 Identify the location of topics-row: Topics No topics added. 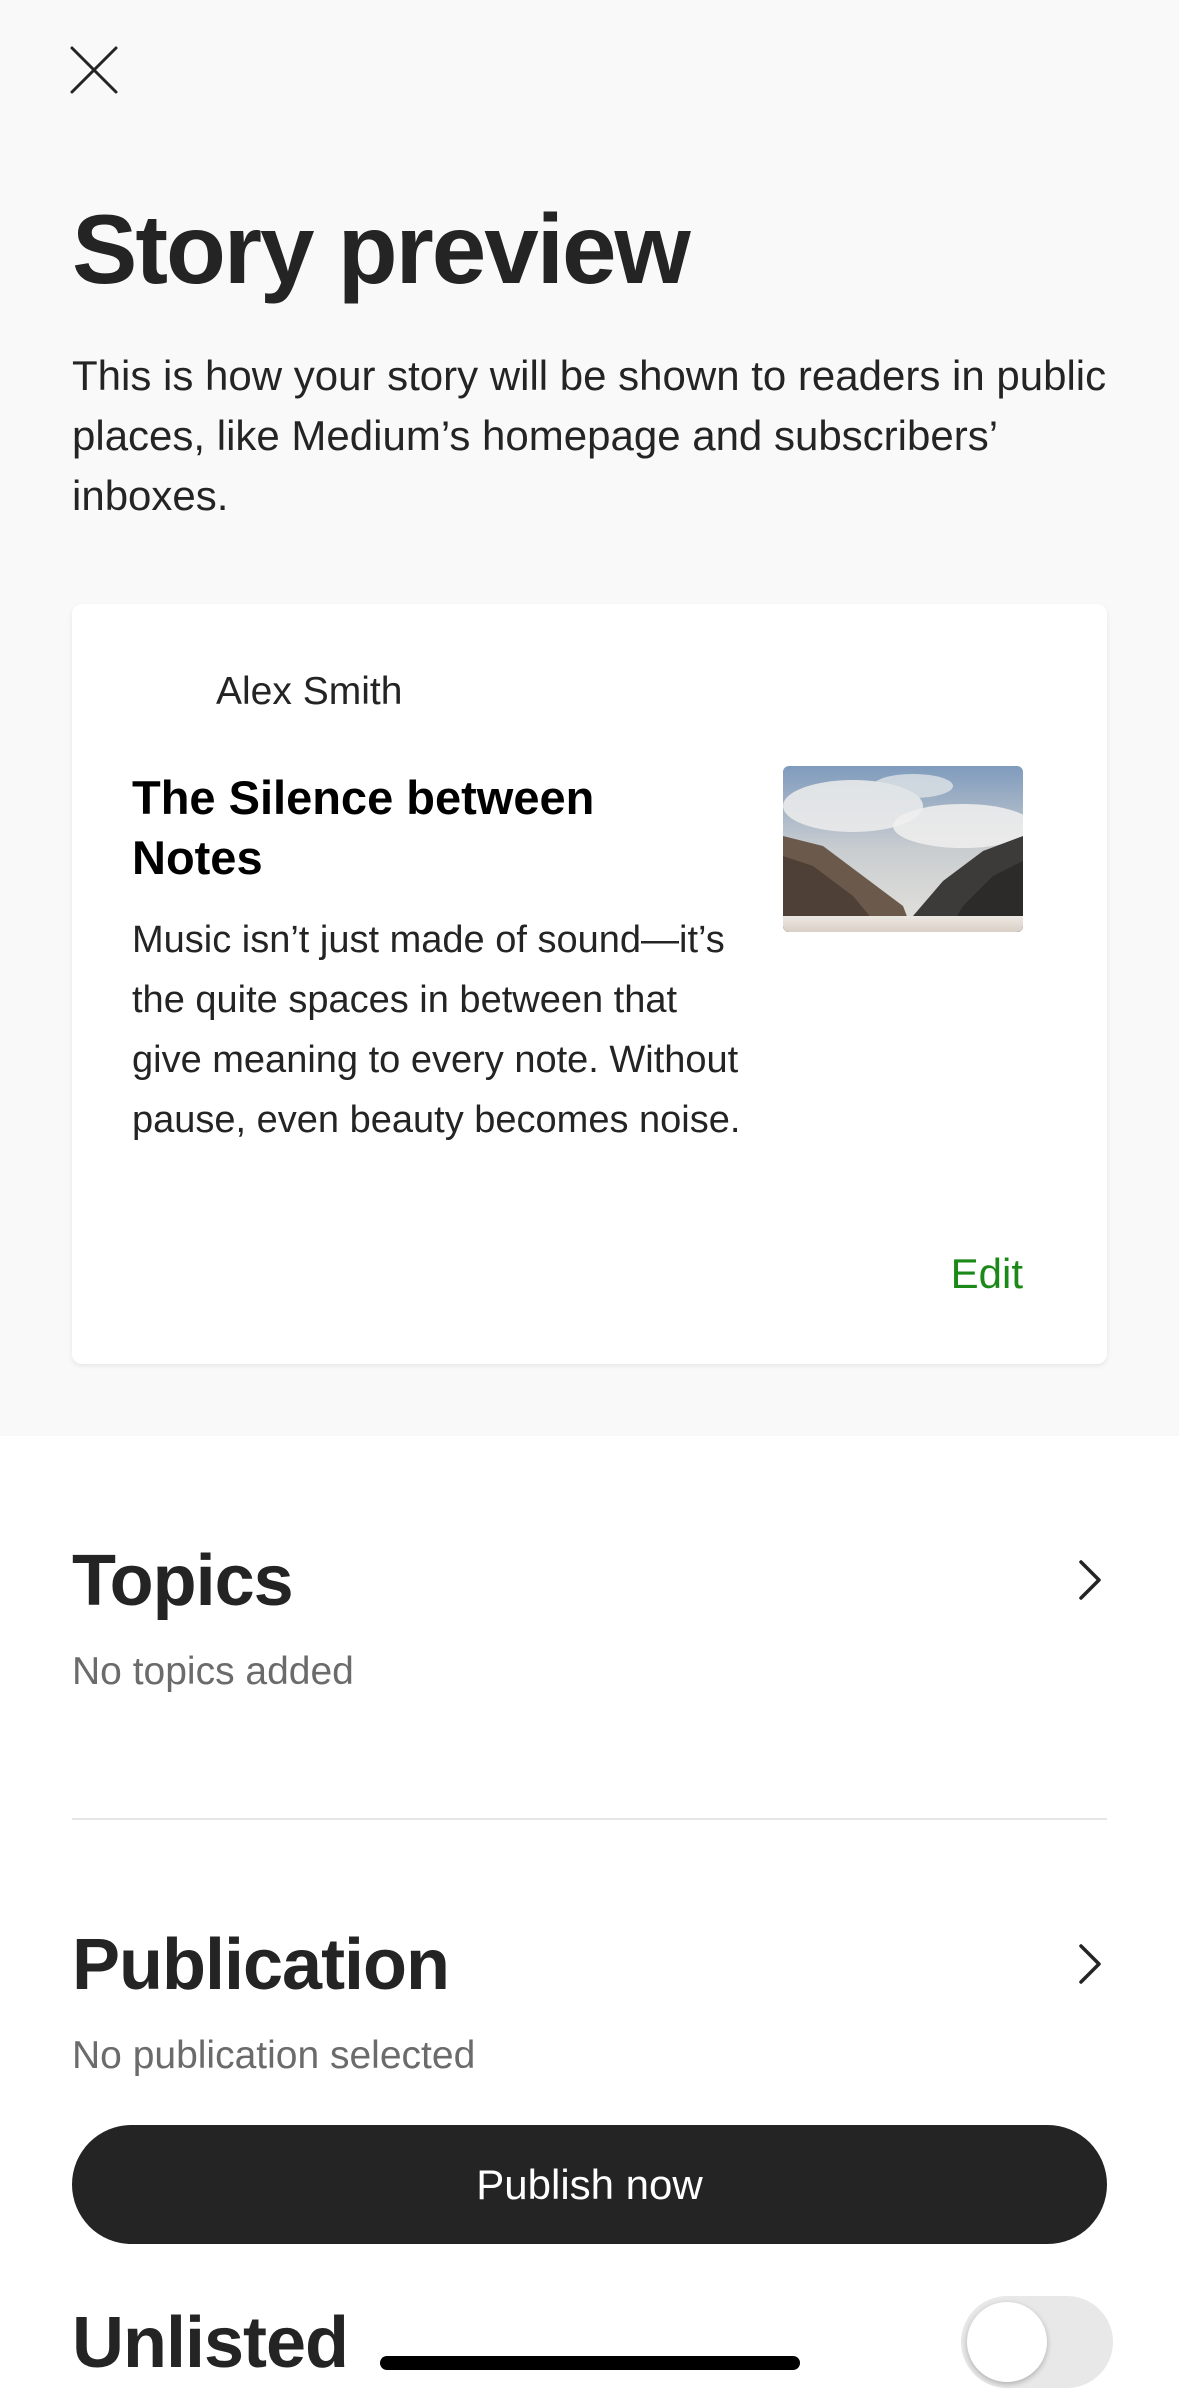
(589, 1630).